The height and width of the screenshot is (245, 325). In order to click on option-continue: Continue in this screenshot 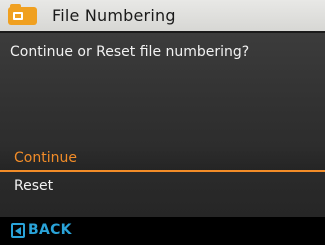, I will do `click(162, 158)`.